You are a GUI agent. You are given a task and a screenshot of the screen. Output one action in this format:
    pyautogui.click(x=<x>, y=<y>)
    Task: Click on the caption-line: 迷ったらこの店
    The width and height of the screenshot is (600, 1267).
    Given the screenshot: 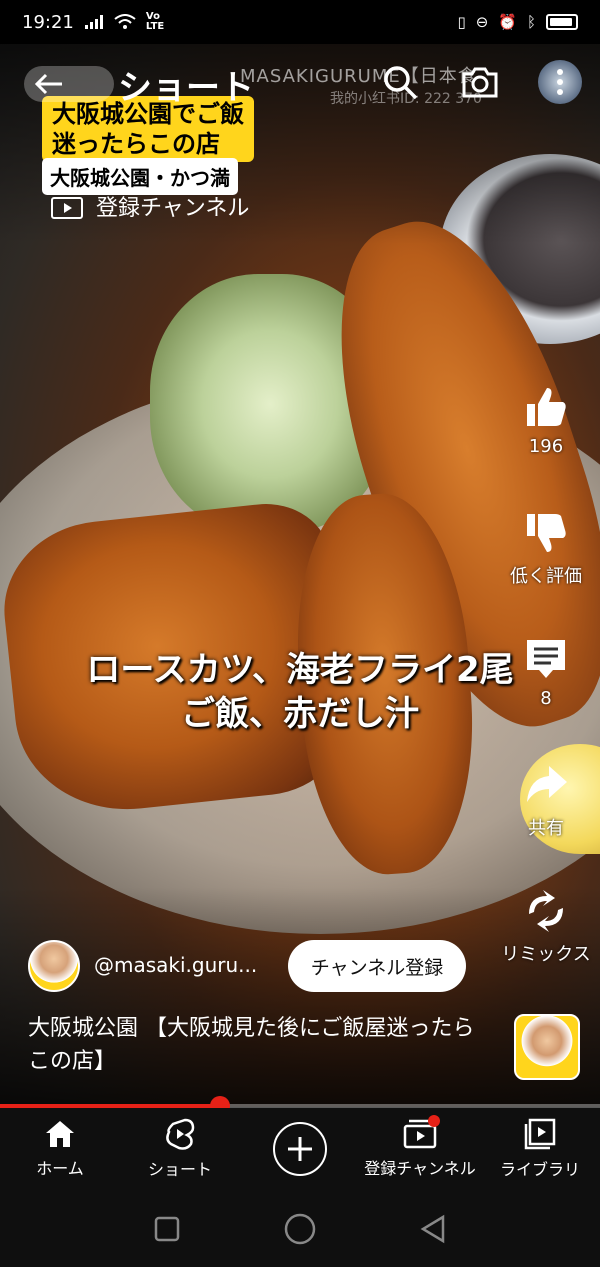 What is the action you would take?
    pyautogui.click(x=136, y=144)
    